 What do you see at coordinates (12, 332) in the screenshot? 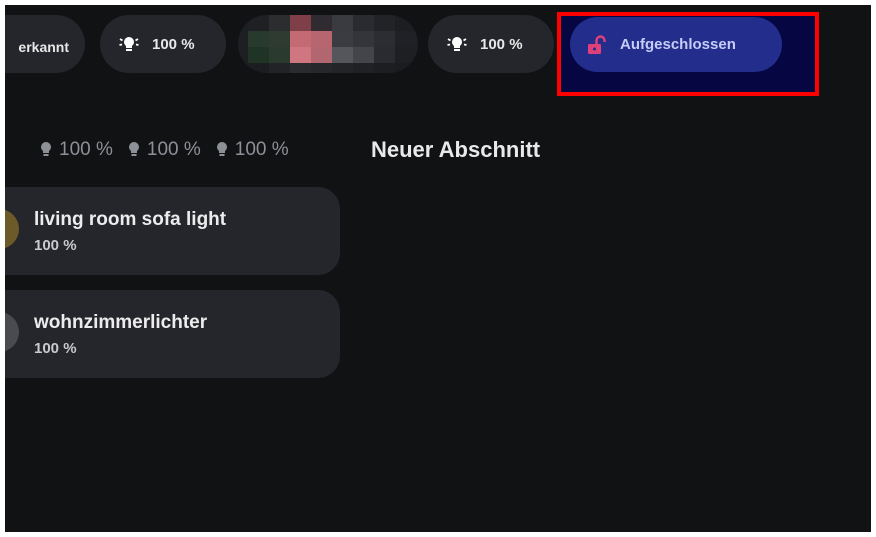
I see `light-group-icon` at bounding box center [12, 332].